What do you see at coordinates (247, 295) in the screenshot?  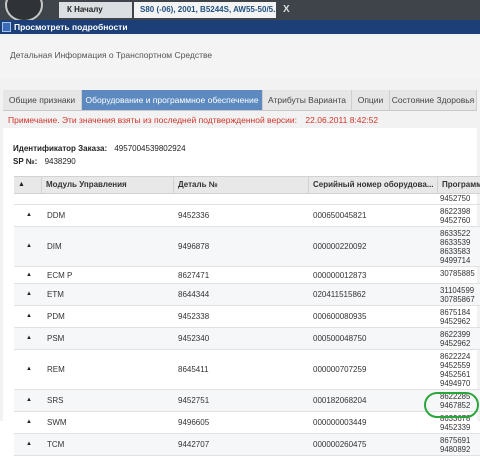 I see `table-row: ▲ ETM 8644344 020411515862 31104599 30785867` at bounding box center [247, 295].